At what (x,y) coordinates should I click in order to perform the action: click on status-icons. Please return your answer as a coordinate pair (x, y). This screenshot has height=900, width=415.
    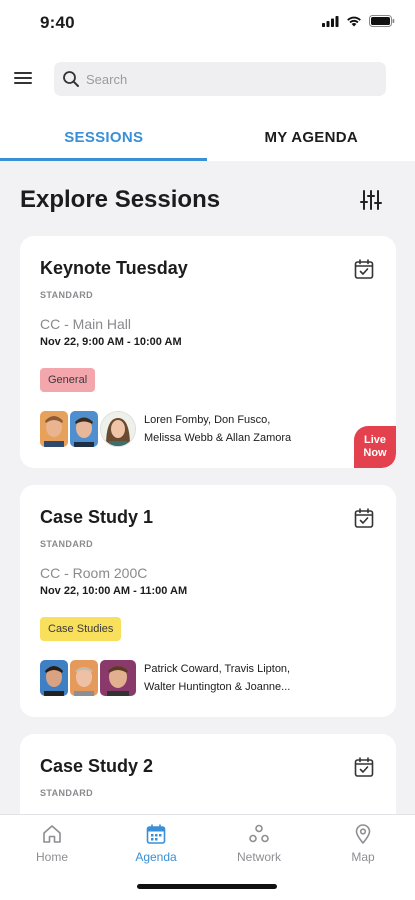
    Looking at the image, I should click on (358, 23).